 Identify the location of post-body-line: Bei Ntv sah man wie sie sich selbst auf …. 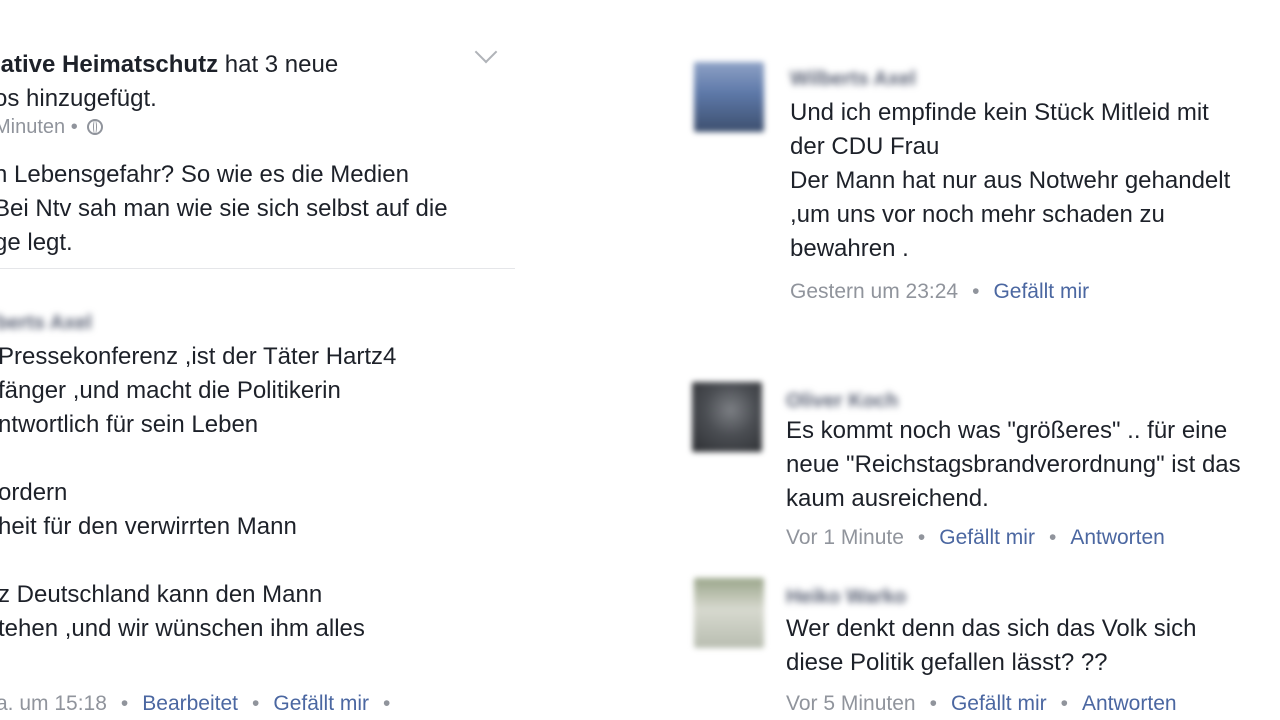
(224, 208).